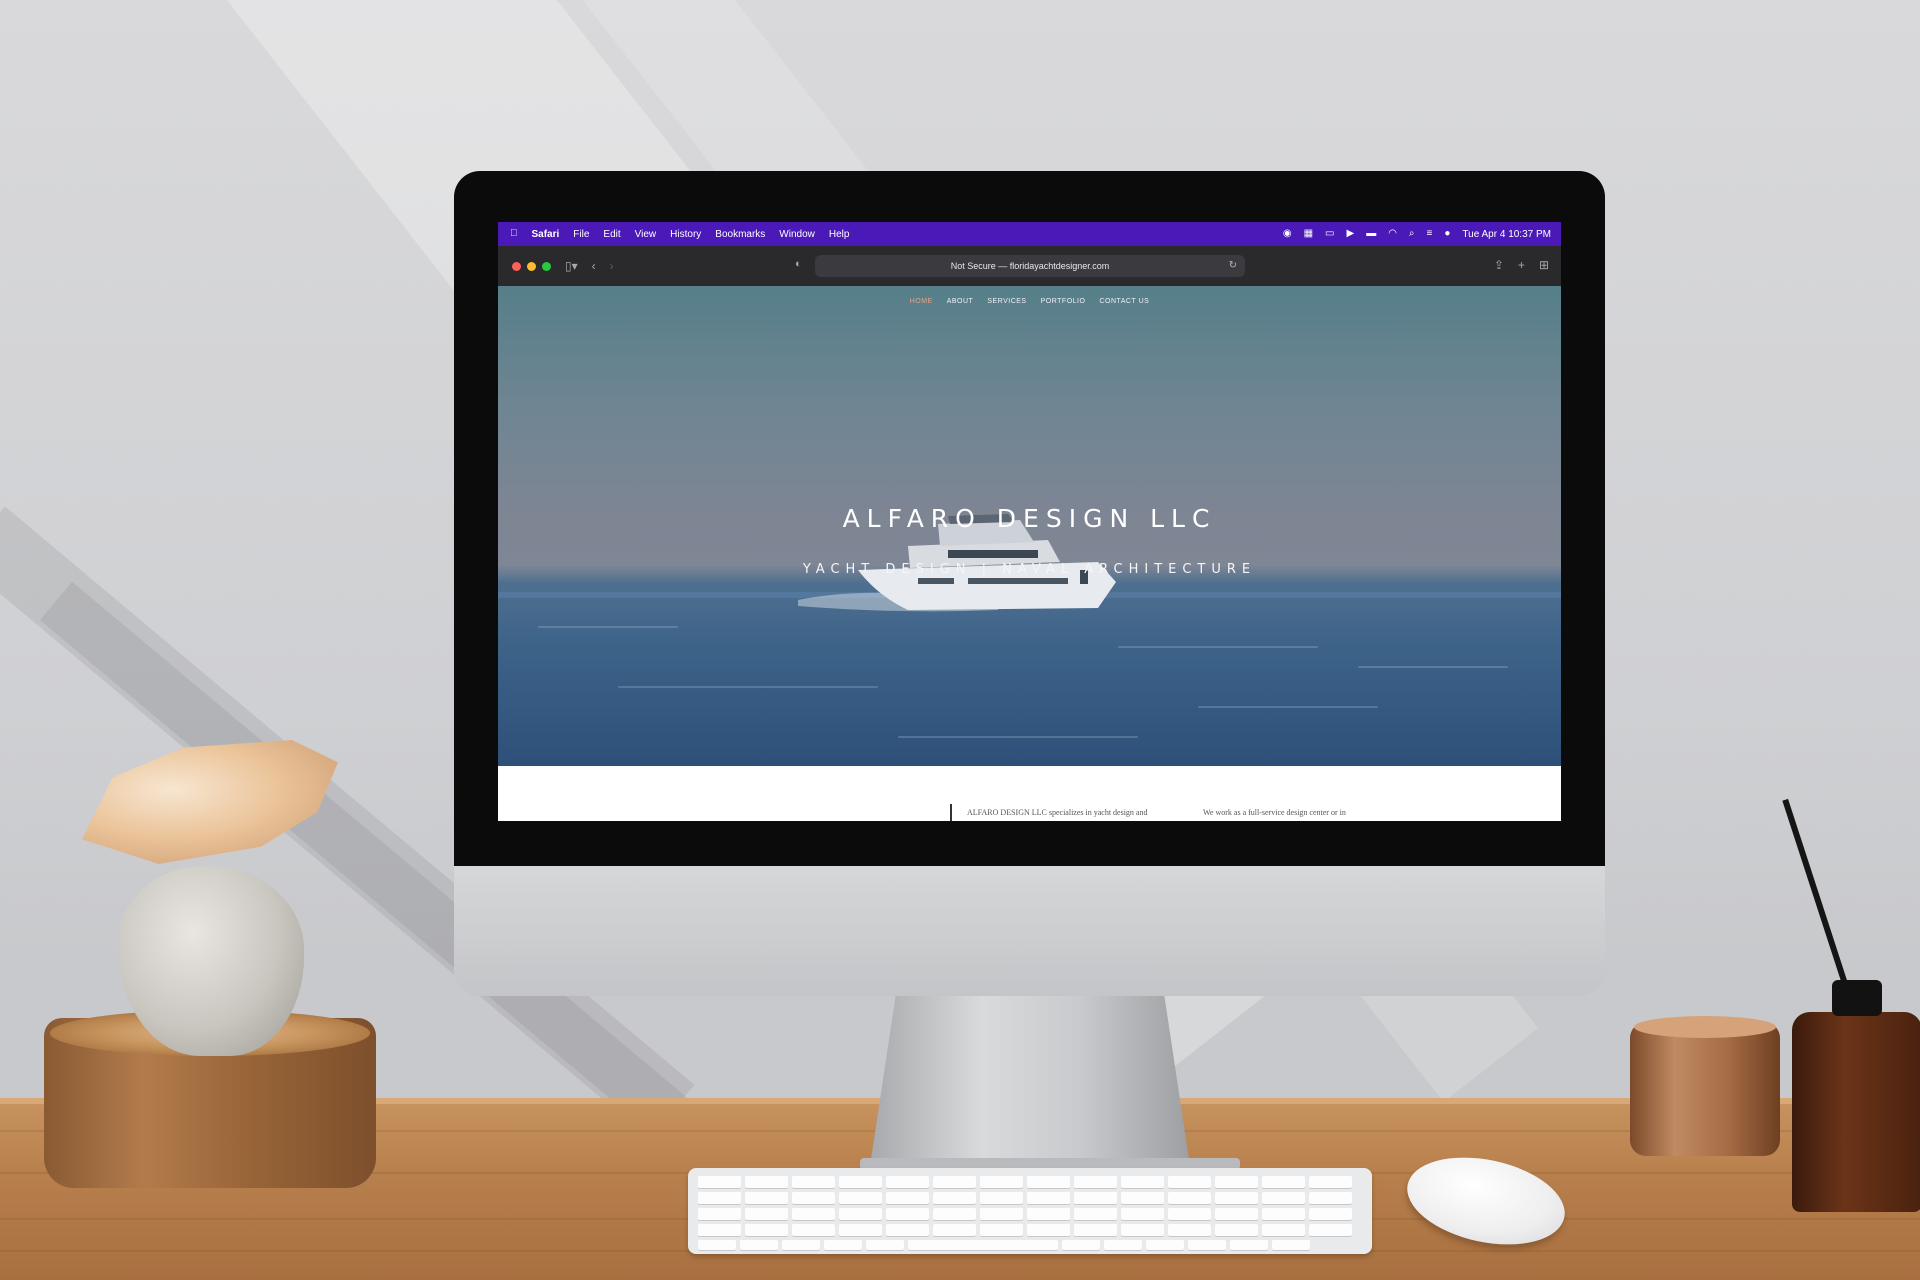 The width and height of the screenshot is (1920, 1280). What do you see at coordinates (921, 301) in the screenshot?
I see `nav-home: HOME` at bounding box center [921, 301].